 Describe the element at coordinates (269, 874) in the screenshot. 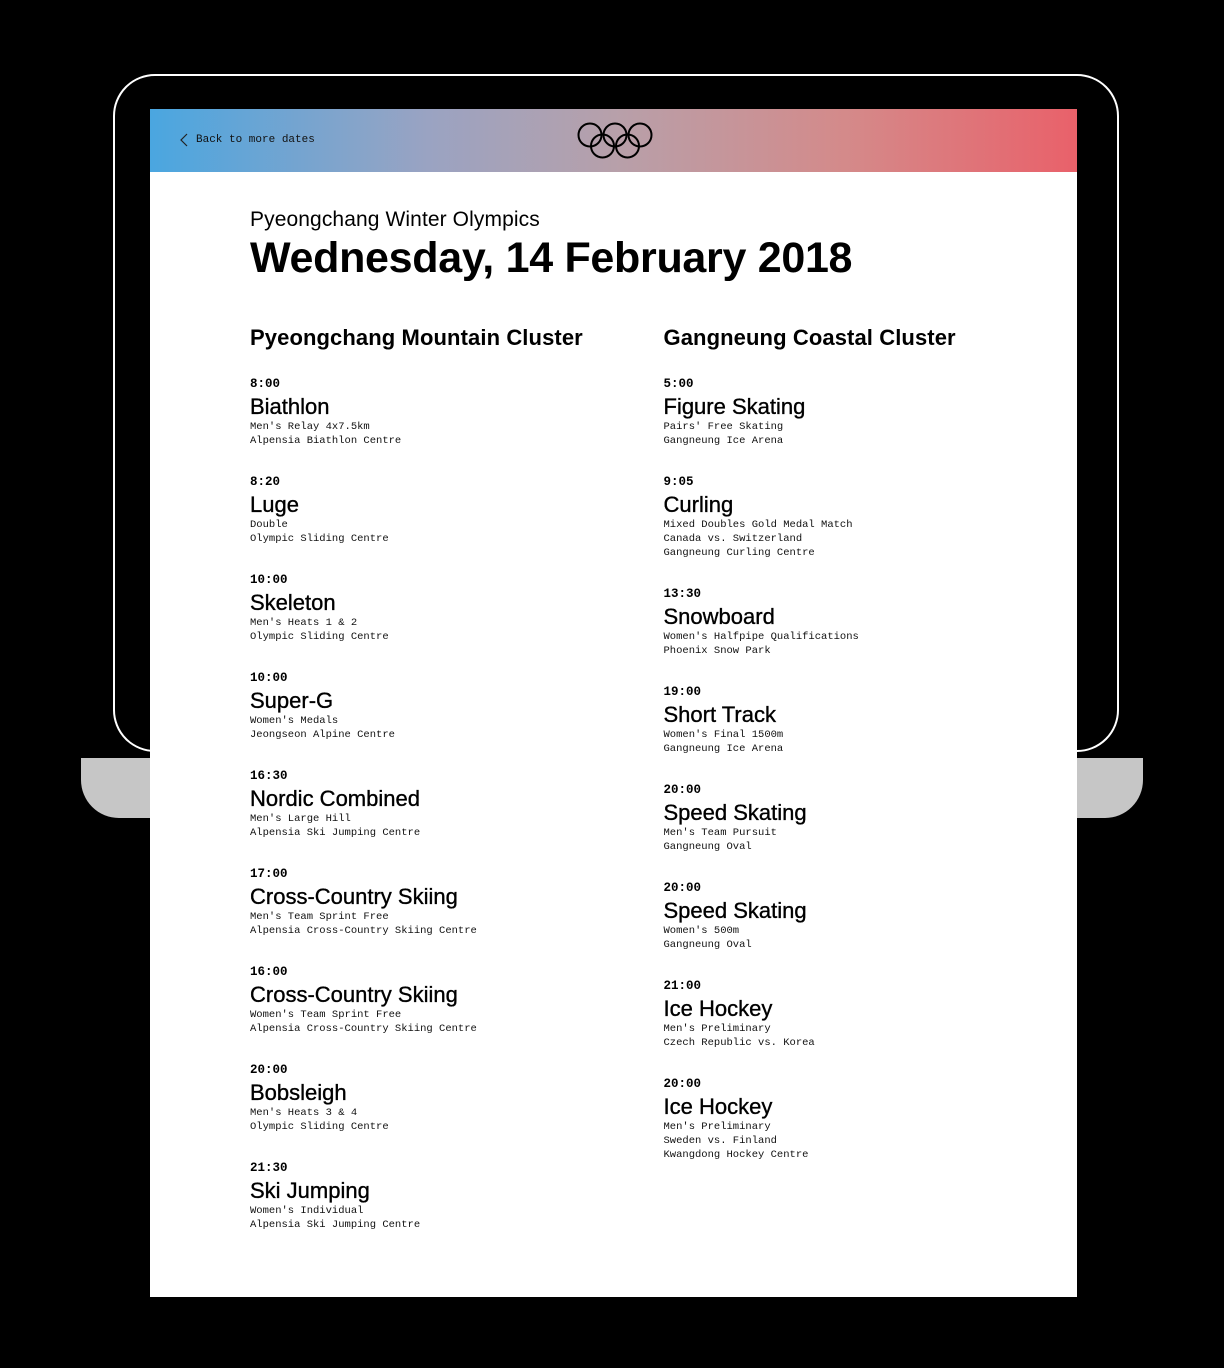

I see `event-time: 17:00` at that location.